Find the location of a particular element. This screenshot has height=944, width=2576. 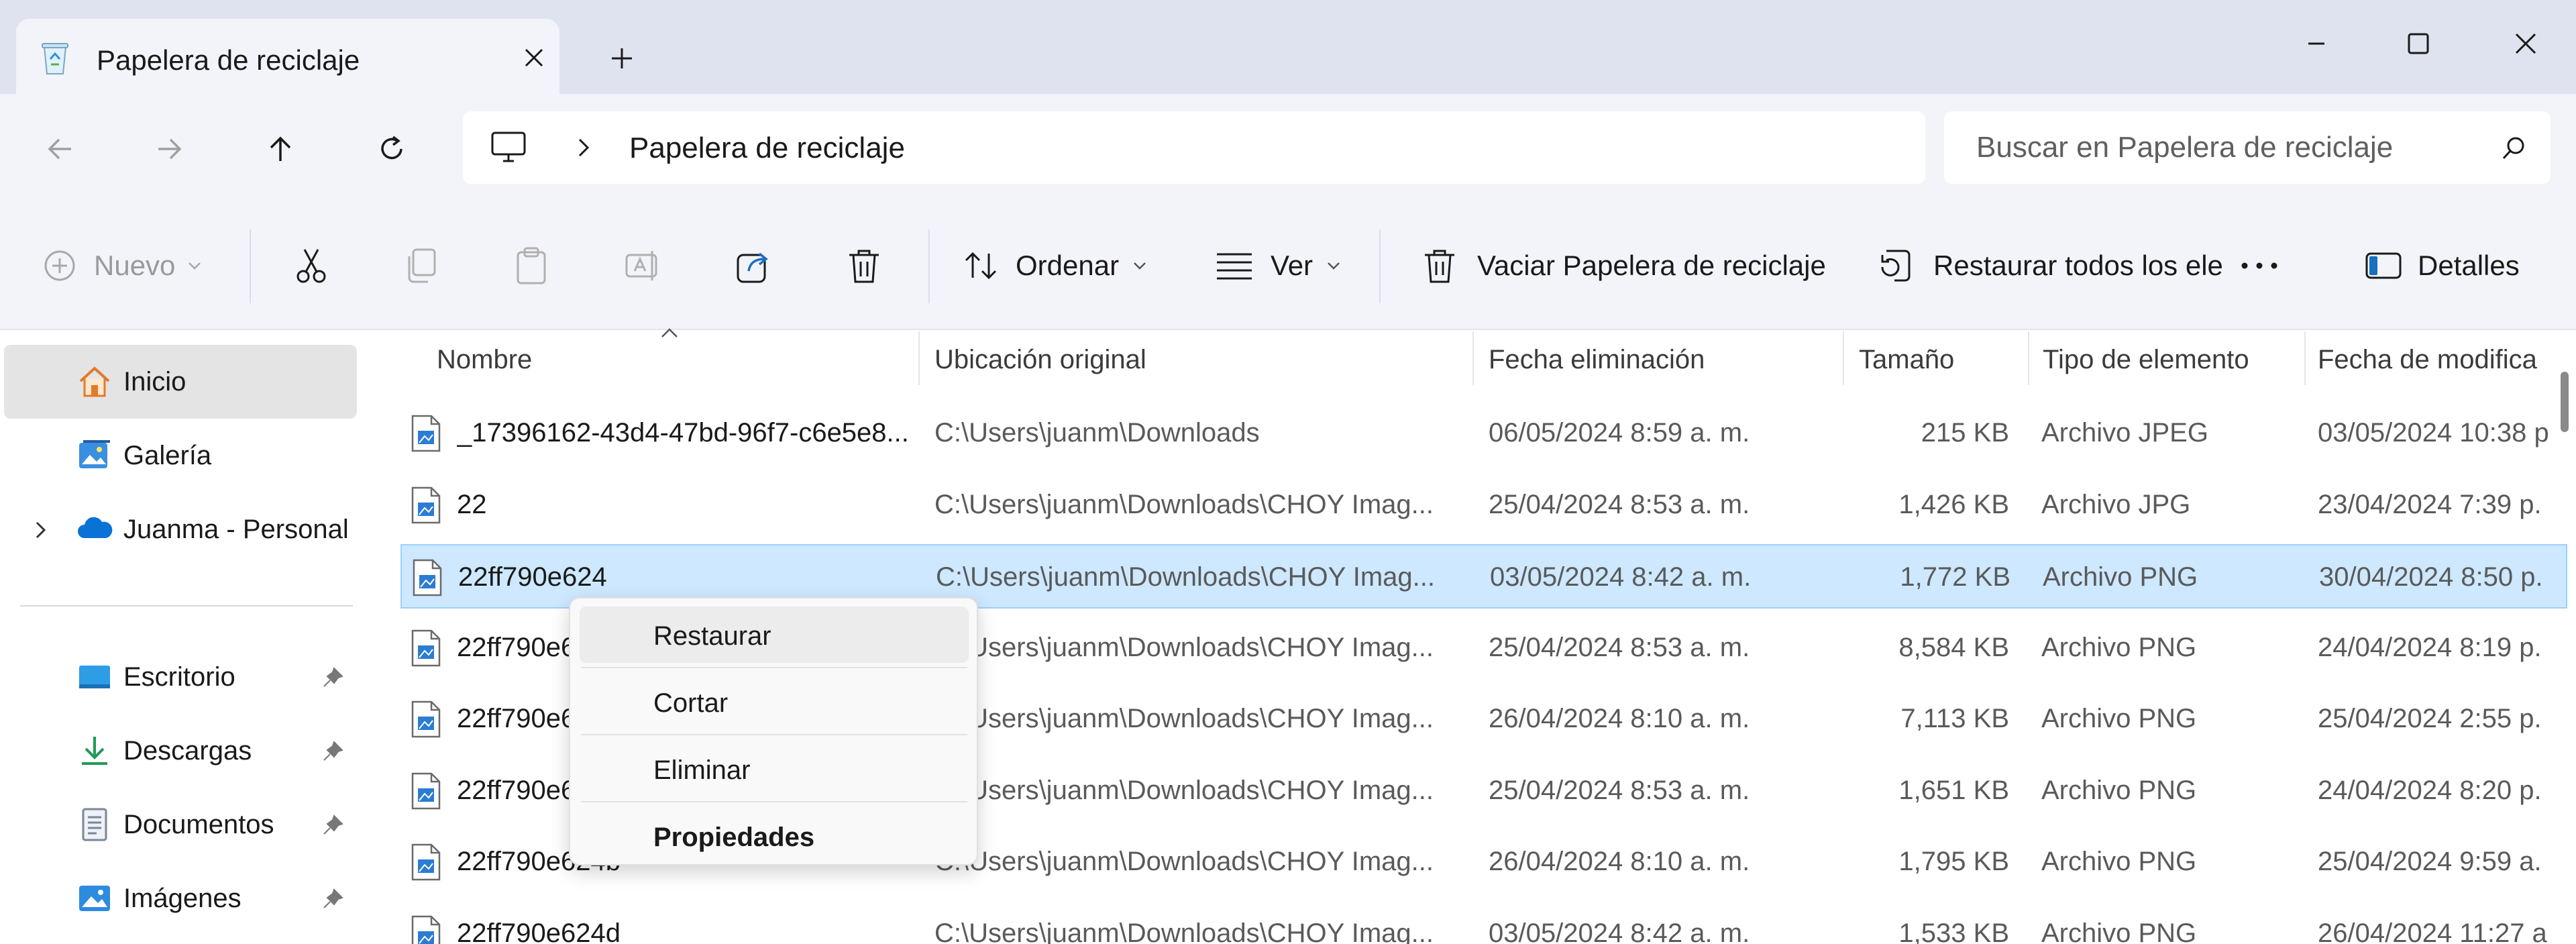

search-input is located at coordinates (2231, 147).